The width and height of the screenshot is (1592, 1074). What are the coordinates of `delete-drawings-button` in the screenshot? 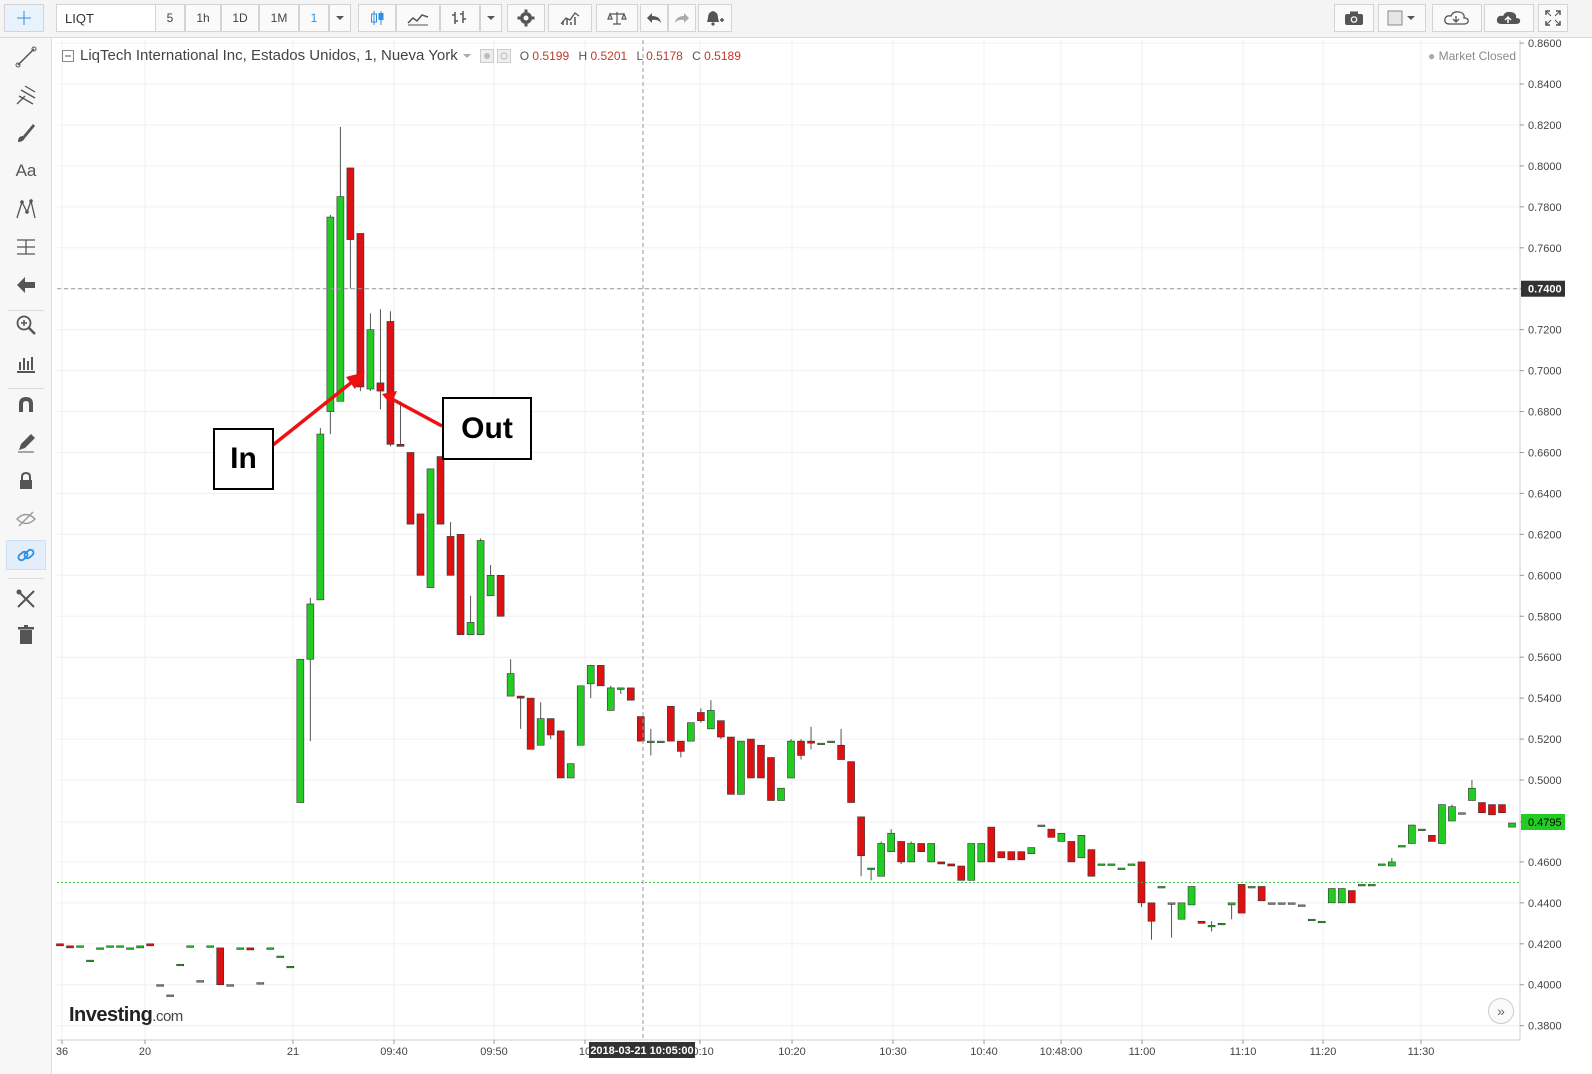 It's located at (26, 635).